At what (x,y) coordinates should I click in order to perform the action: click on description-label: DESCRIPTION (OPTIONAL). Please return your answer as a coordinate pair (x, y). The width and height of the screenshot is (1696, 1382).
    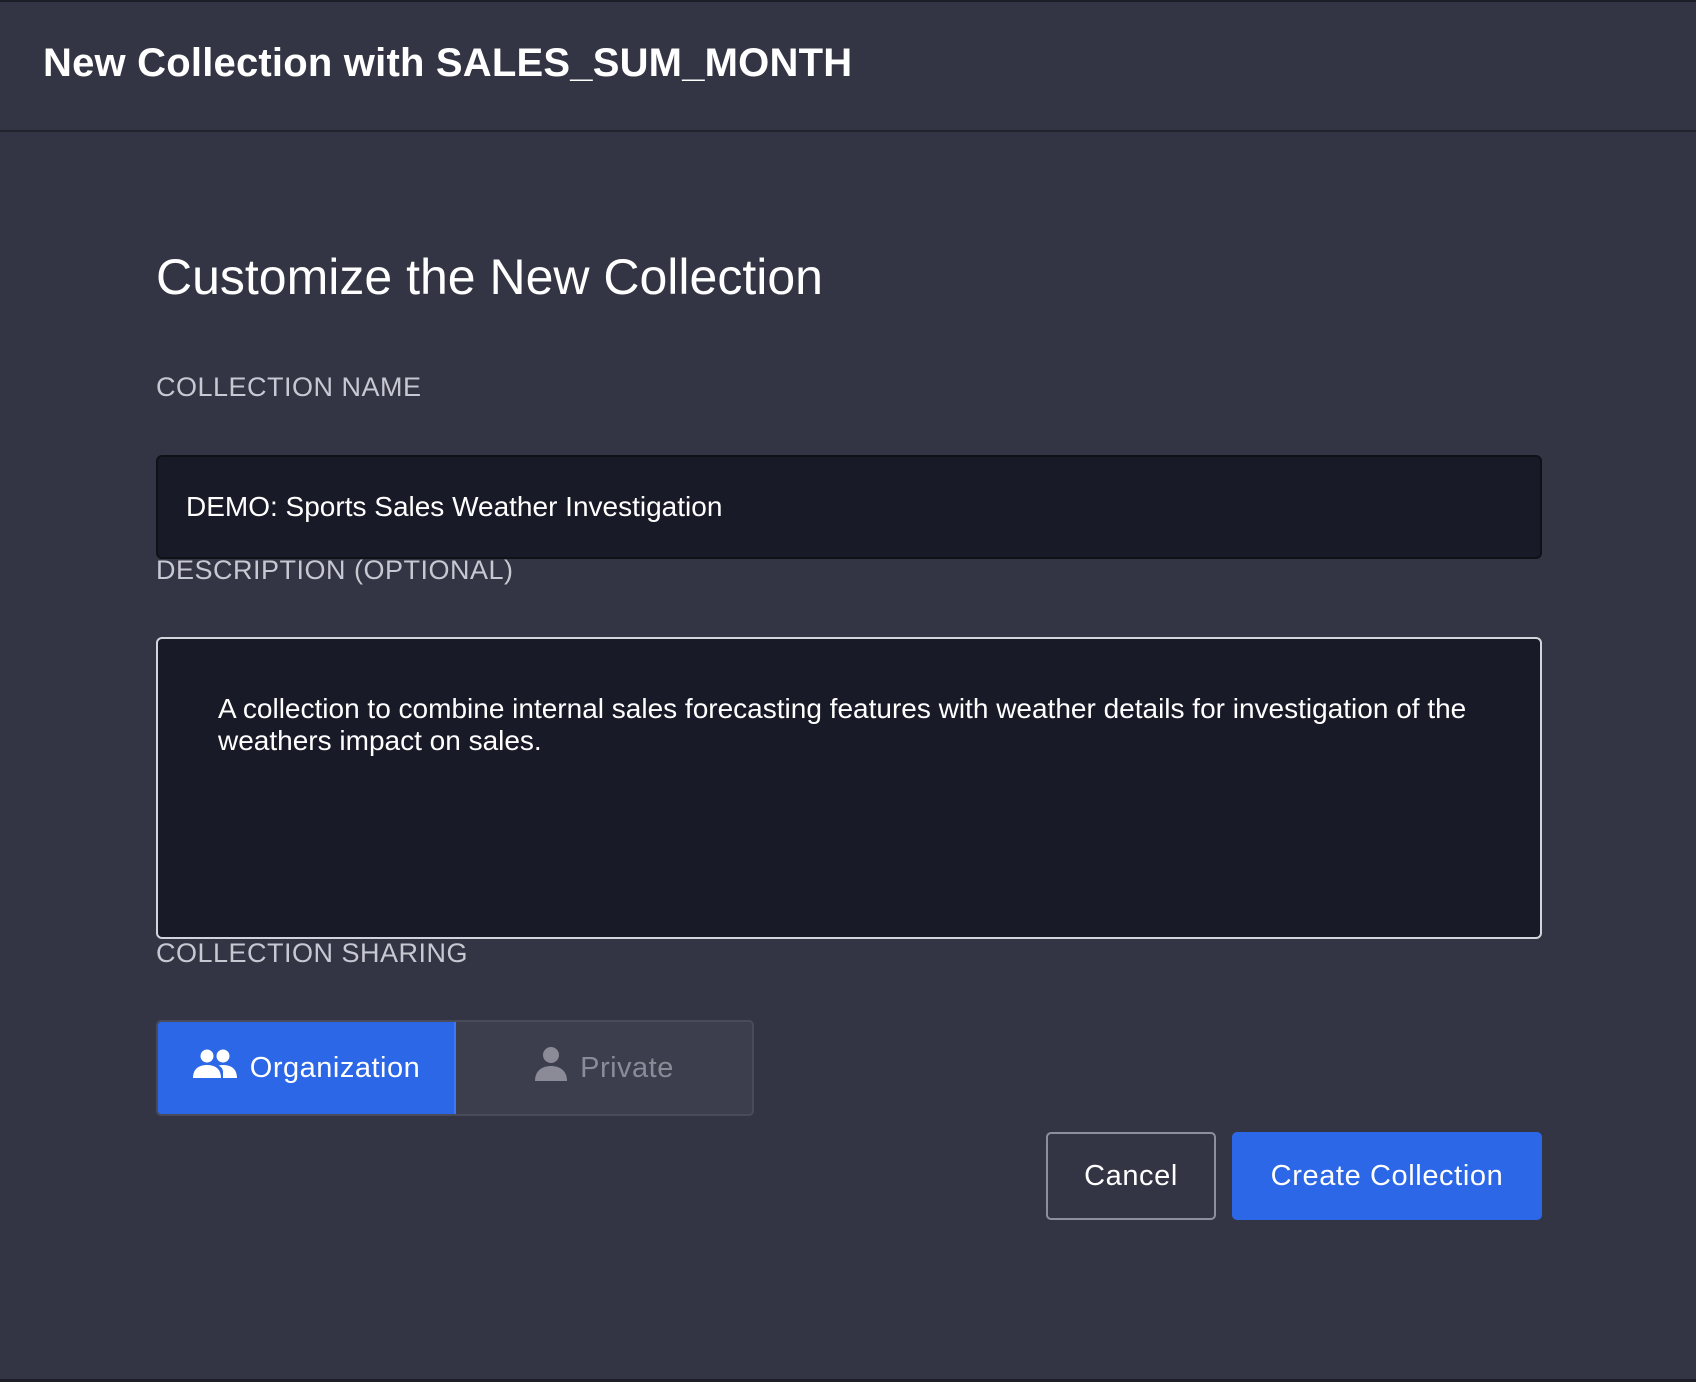
    Looking at the image, I should click on (335, 570).